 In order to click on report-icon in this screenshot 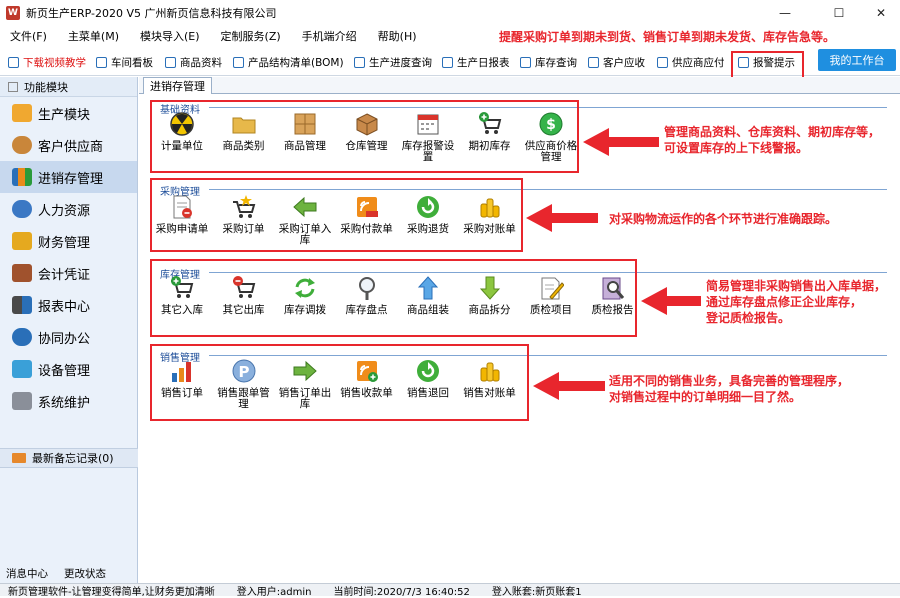, I will do `click(22, 305)`.